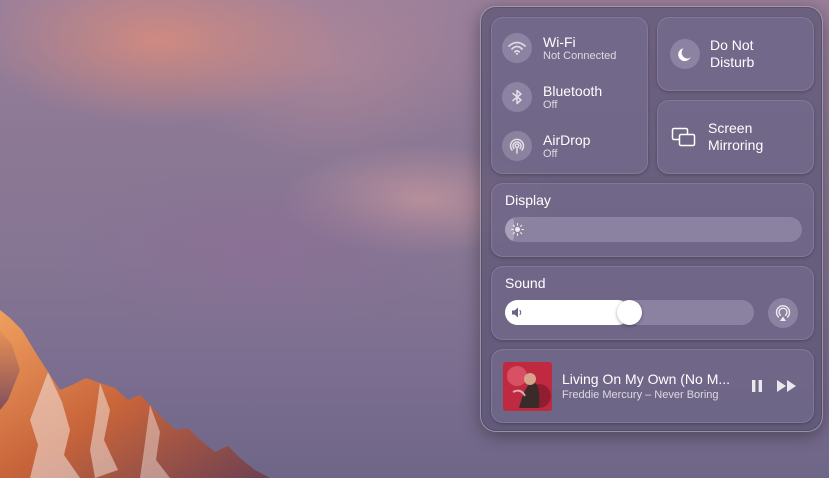 The image size is (829, 478). Describe the element at coordinates (640, 395) in the screenshot. I see `track-artist-album: Freddie Mercury – Never Boring` at that location.